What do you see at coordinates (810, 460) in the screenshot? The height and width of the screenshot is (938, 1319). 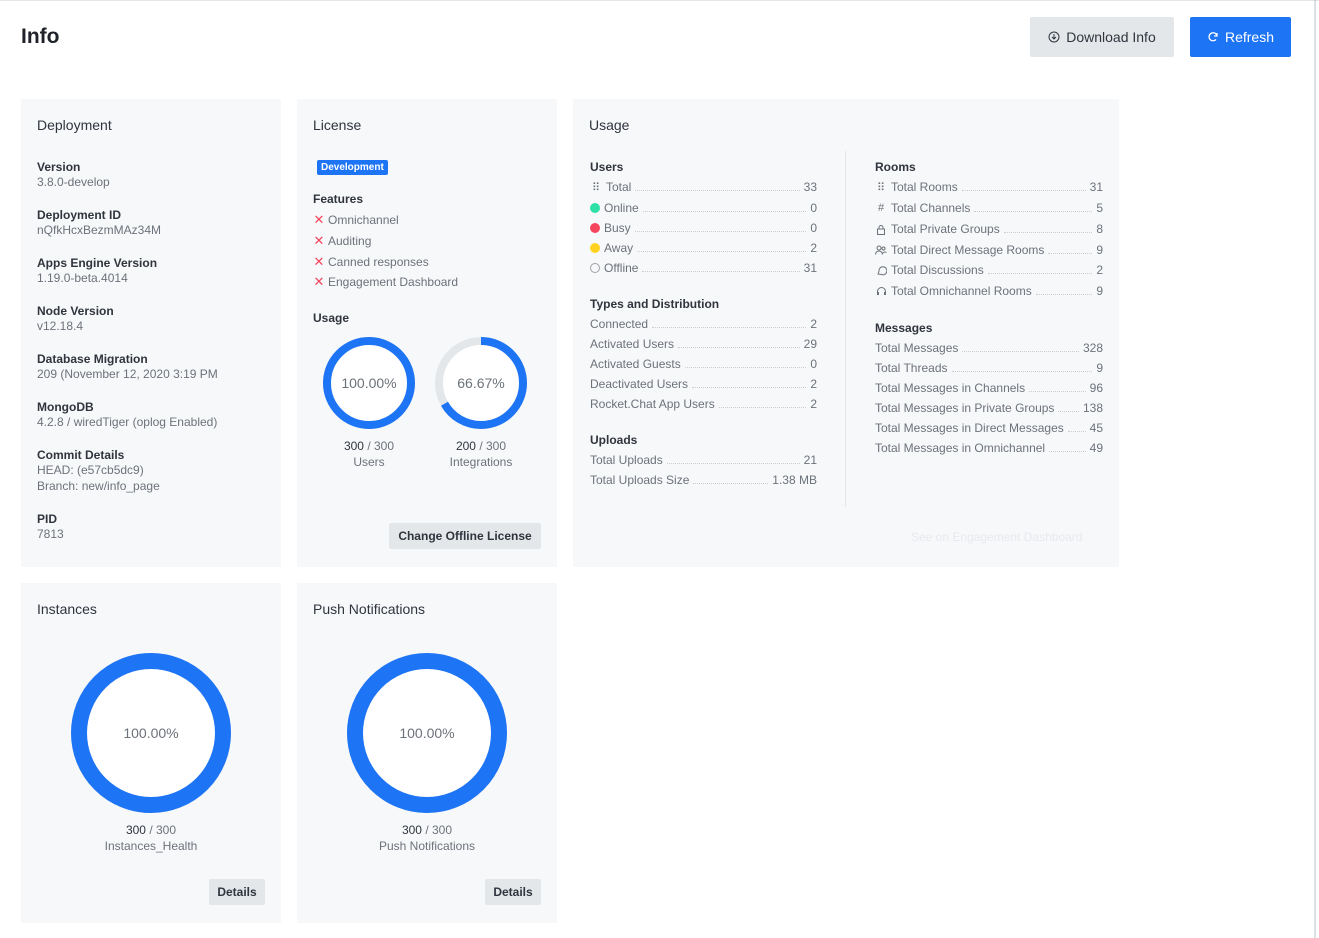 I see `row-value: 21` at bounding box center [810, 460].